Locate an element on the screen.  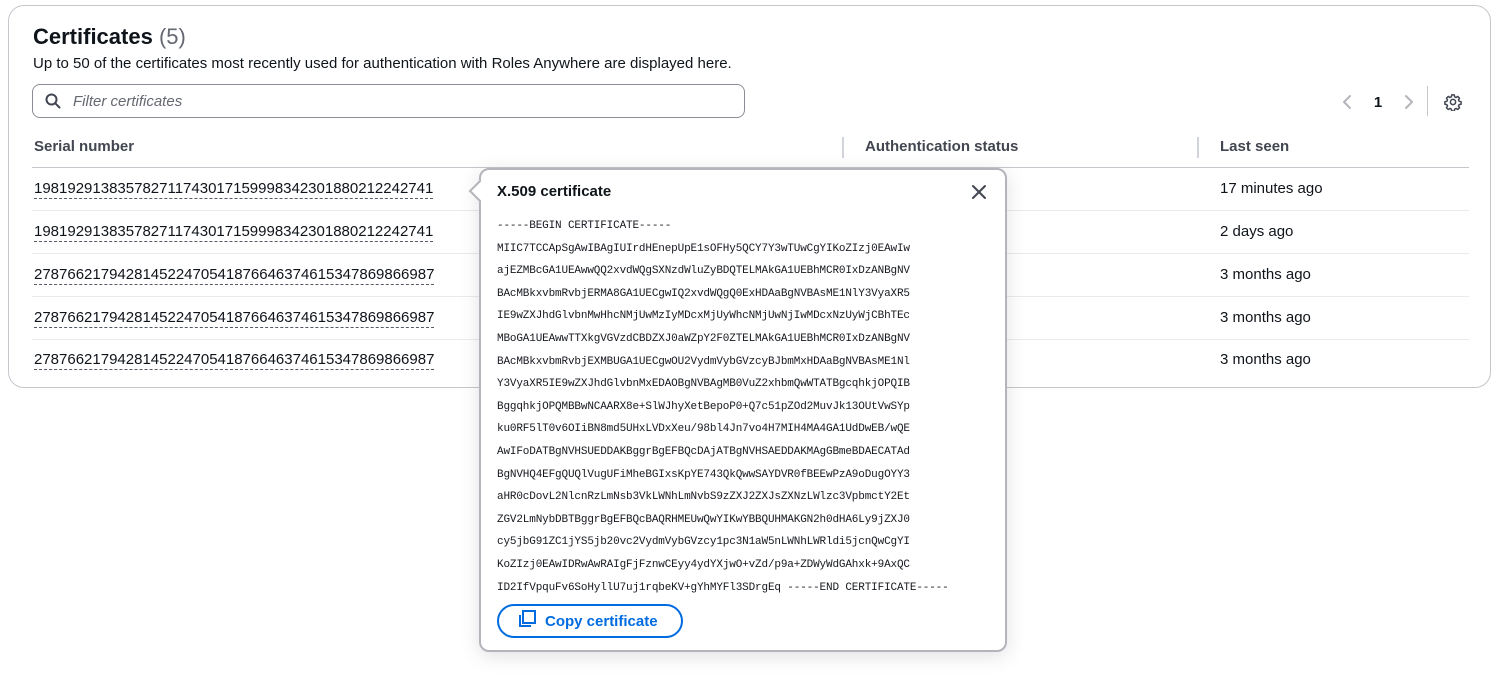
pagination: 1 is located at coordinates (1378, 102).